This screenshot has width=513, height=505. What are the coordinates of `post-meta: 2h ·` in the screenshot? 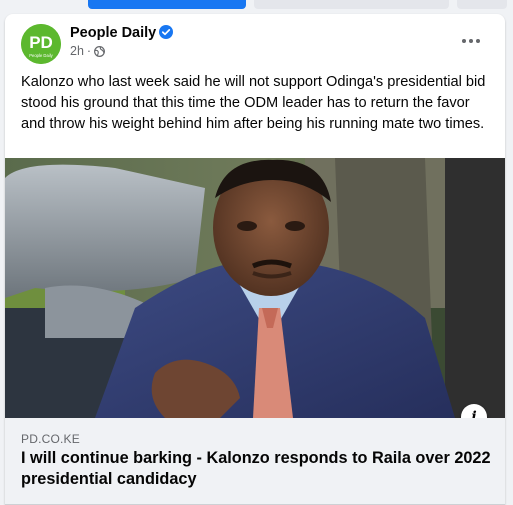 It's located at (88, 51).